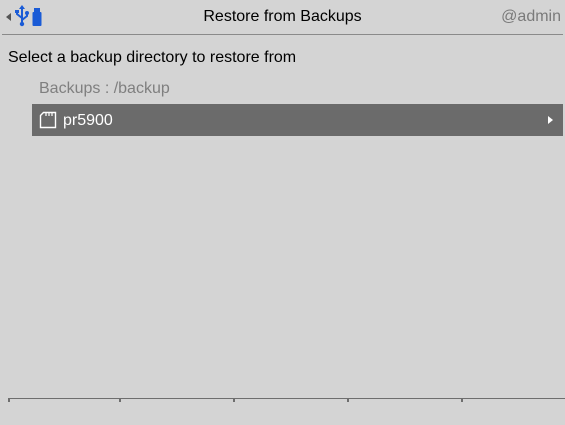 Image resolution: width=565 pixels, height=425 pixels. I want to click on title-bar: Restore from Backups @admin, so click(282, 17).